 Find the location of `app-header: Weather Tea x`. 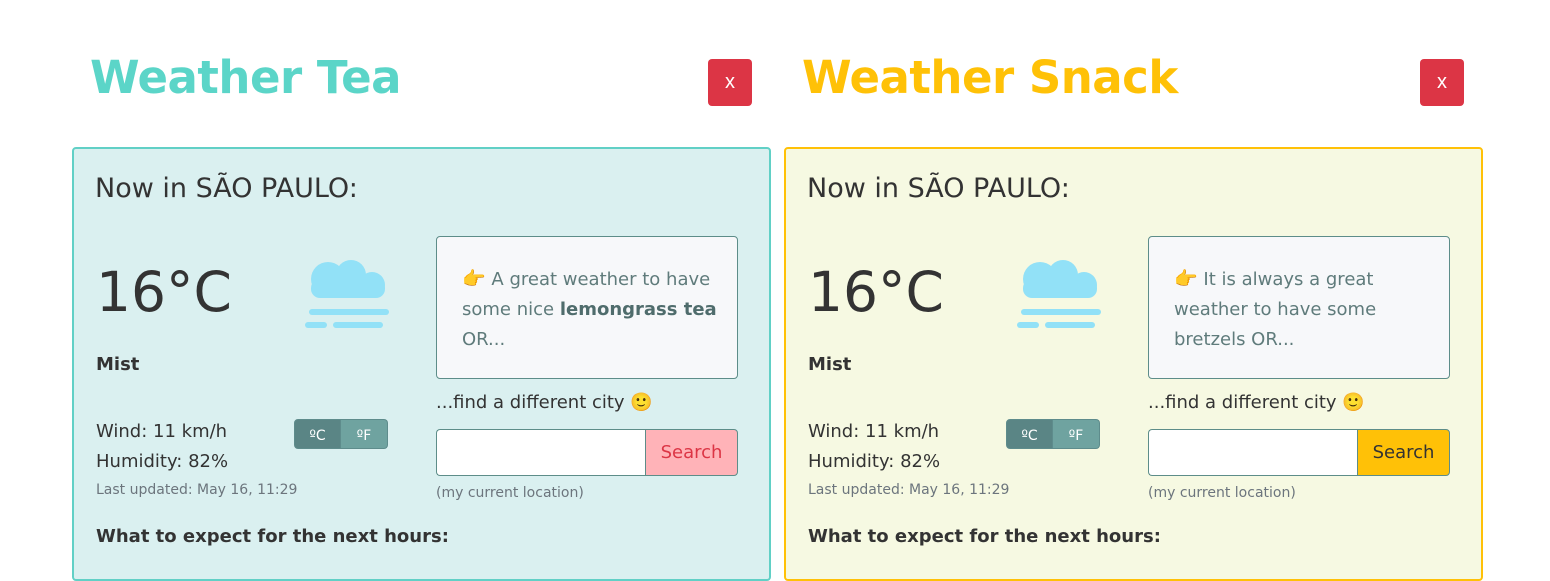

app-header: Weather Tea x is located at coordinates (421, 70).